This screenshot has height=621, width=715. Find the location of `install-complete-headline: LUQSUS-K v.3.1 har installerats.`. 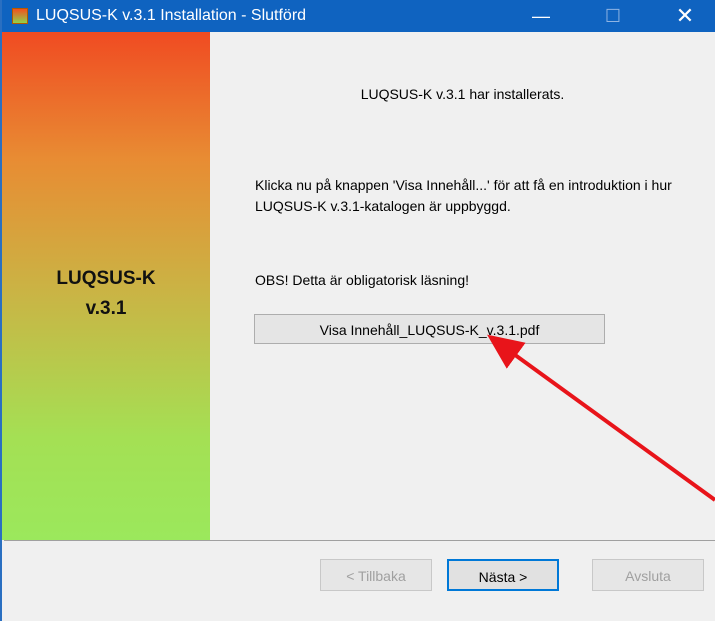

install-complete-headline: LUQSUS-K v.3.1 har installerats. is located at coordinates (462, 94).